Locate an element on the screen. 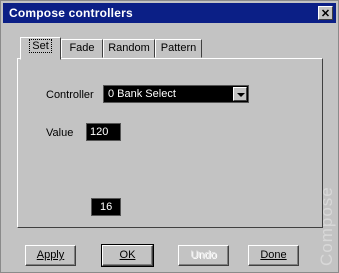 This screenshot has height=273, width=339. window-title: Compose controllers is located at coordinates (71, 13).